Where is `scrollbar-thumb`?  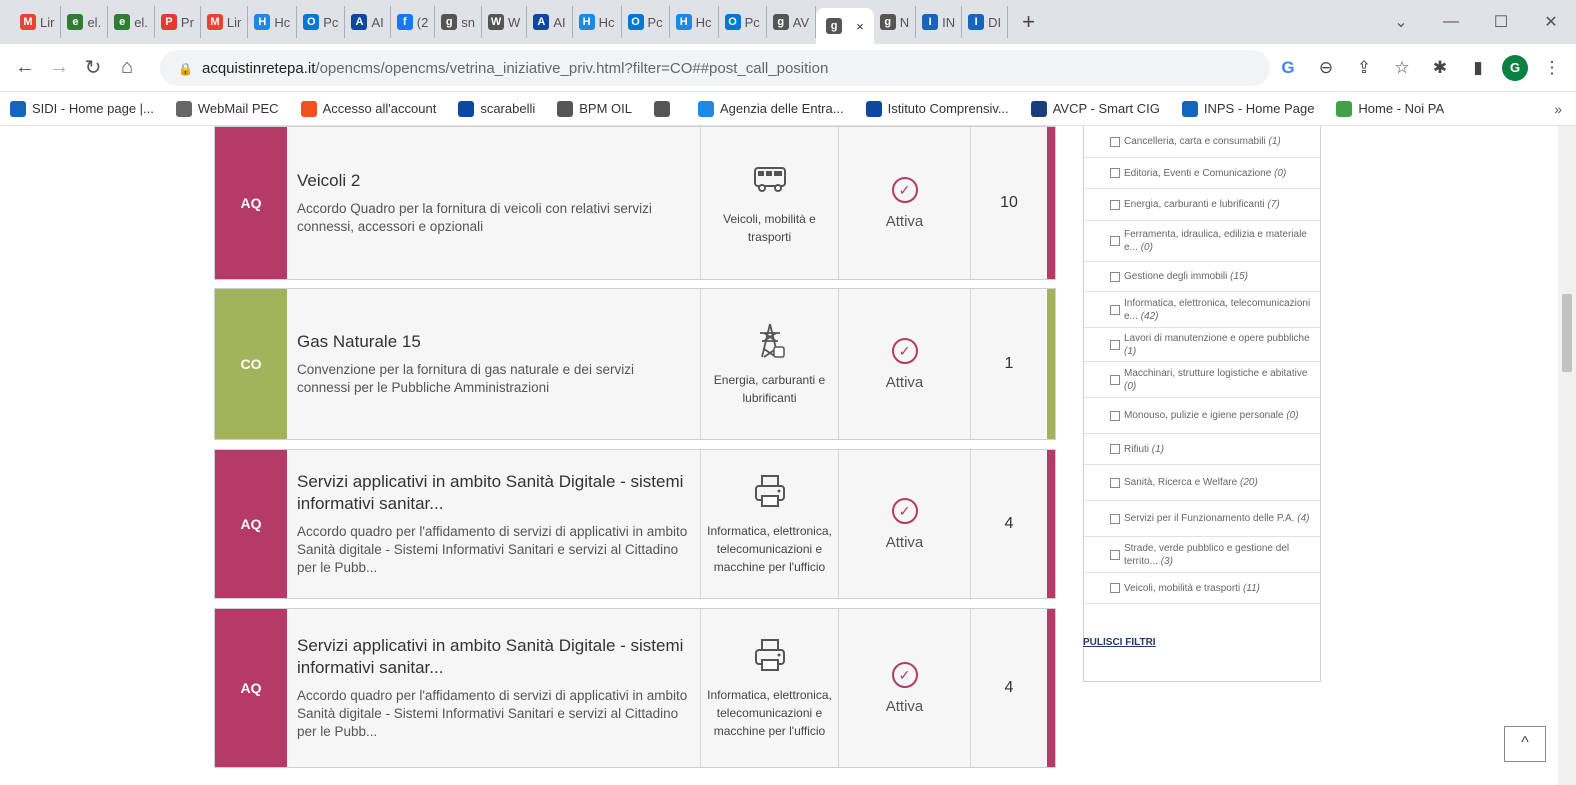 scrollbar-thumb is located at coordinates (1567, 333).